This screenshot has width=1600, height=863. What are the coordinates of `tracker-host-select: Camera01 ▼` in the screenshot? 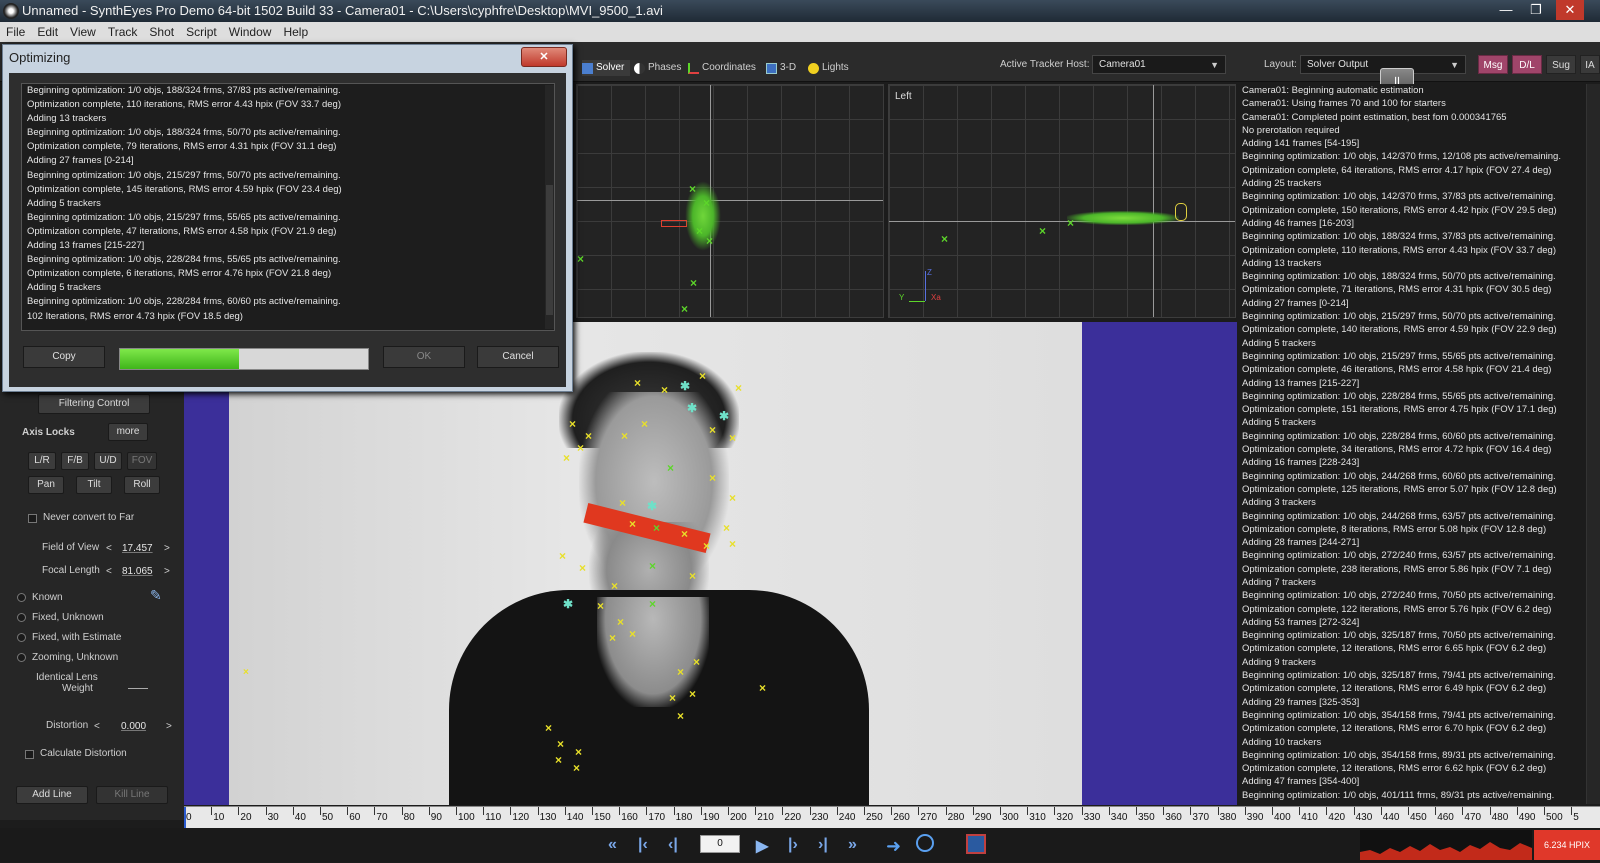 It's located at (1159, 64).